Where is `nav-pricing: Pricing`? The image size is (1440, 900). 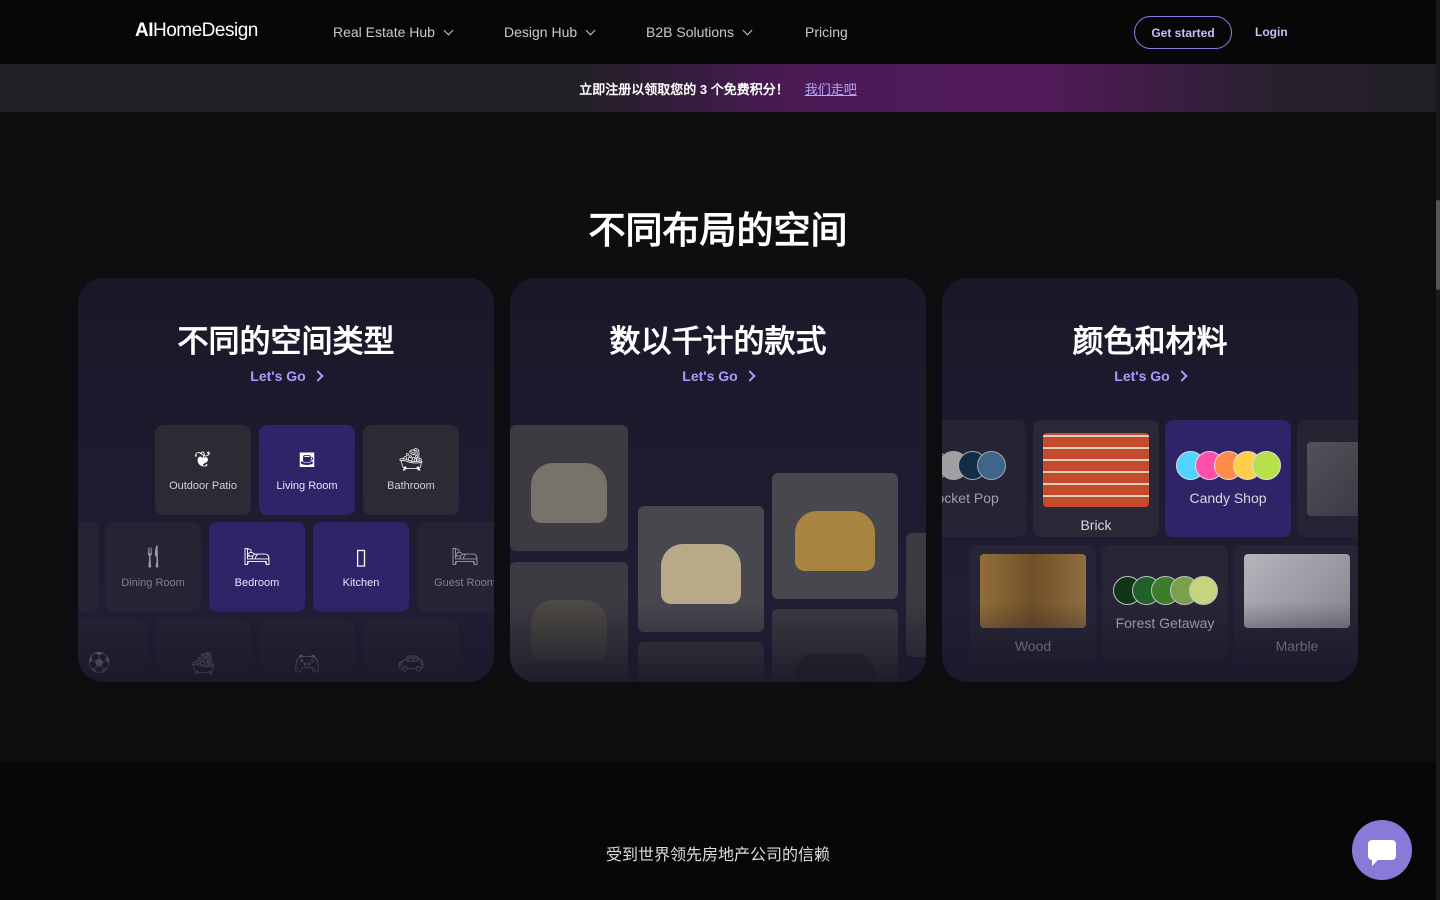 nav-pricing: Pricing is located at coordinates (826, 32).